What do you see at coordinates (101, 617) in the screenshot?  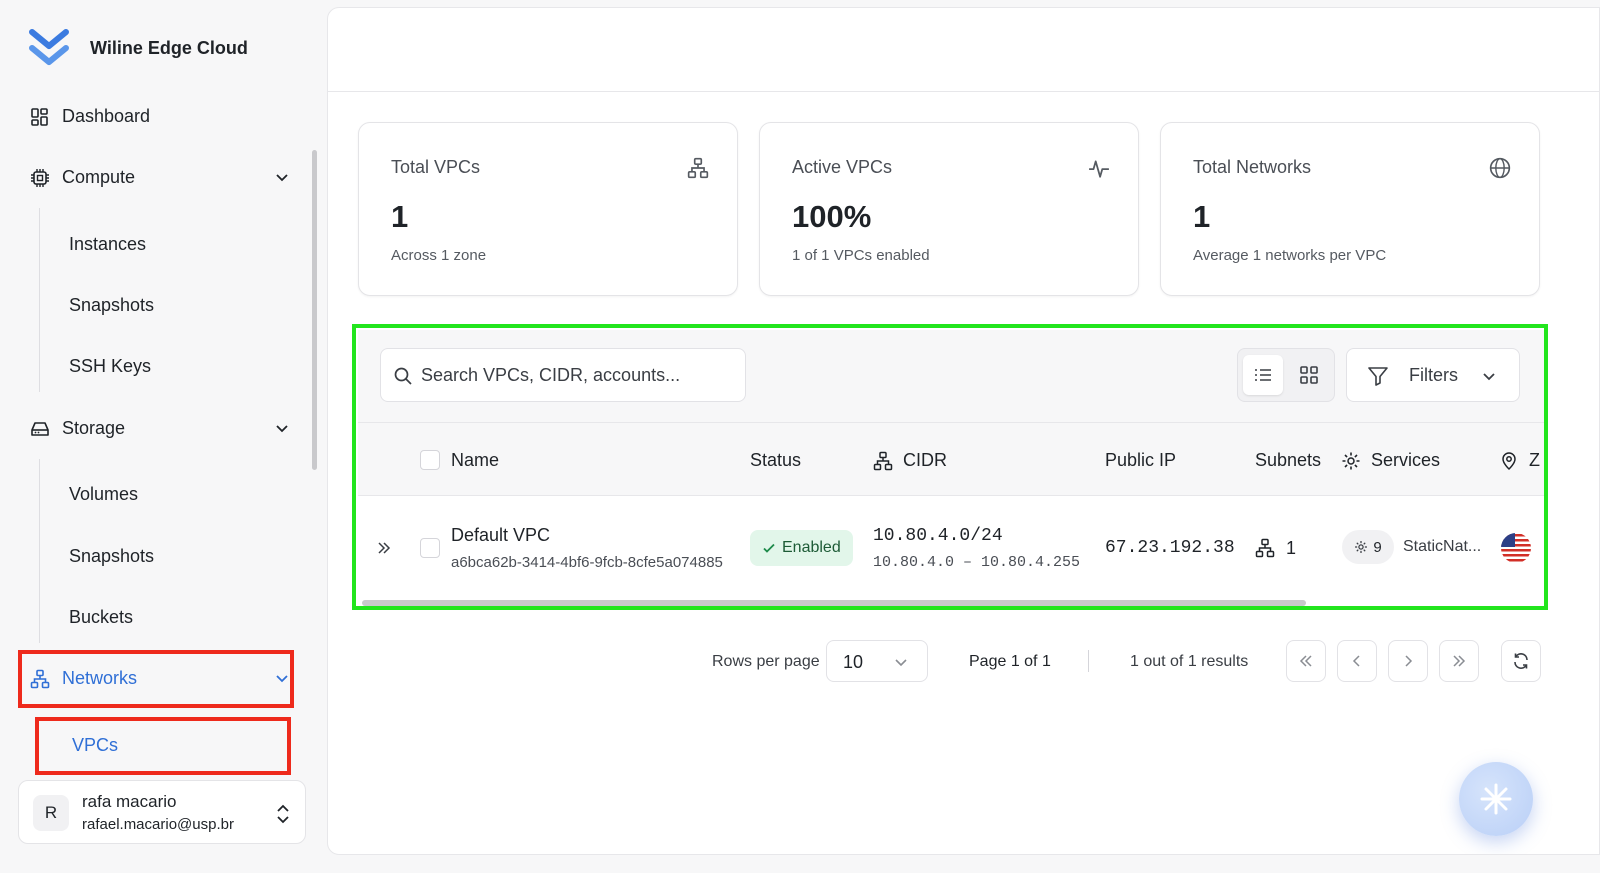 I see `sidebar-item-buckets: Buckets` at bounding box center [101, 617].